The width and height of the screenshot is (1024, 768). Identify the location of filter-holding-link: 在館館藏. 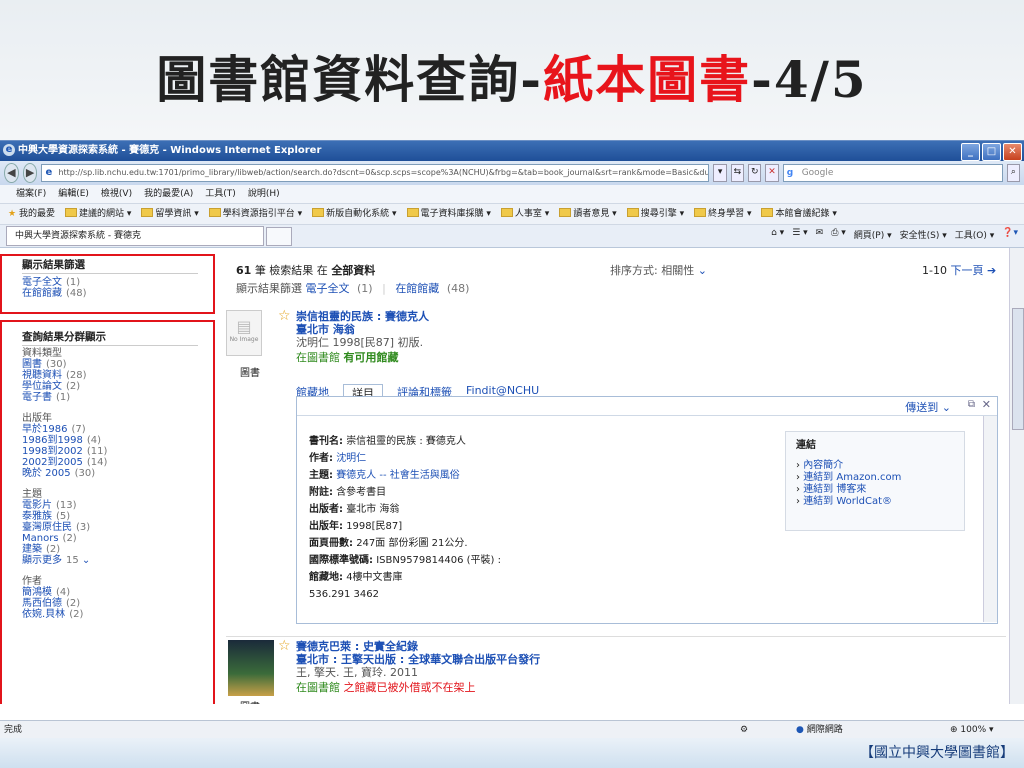
(42, 293).